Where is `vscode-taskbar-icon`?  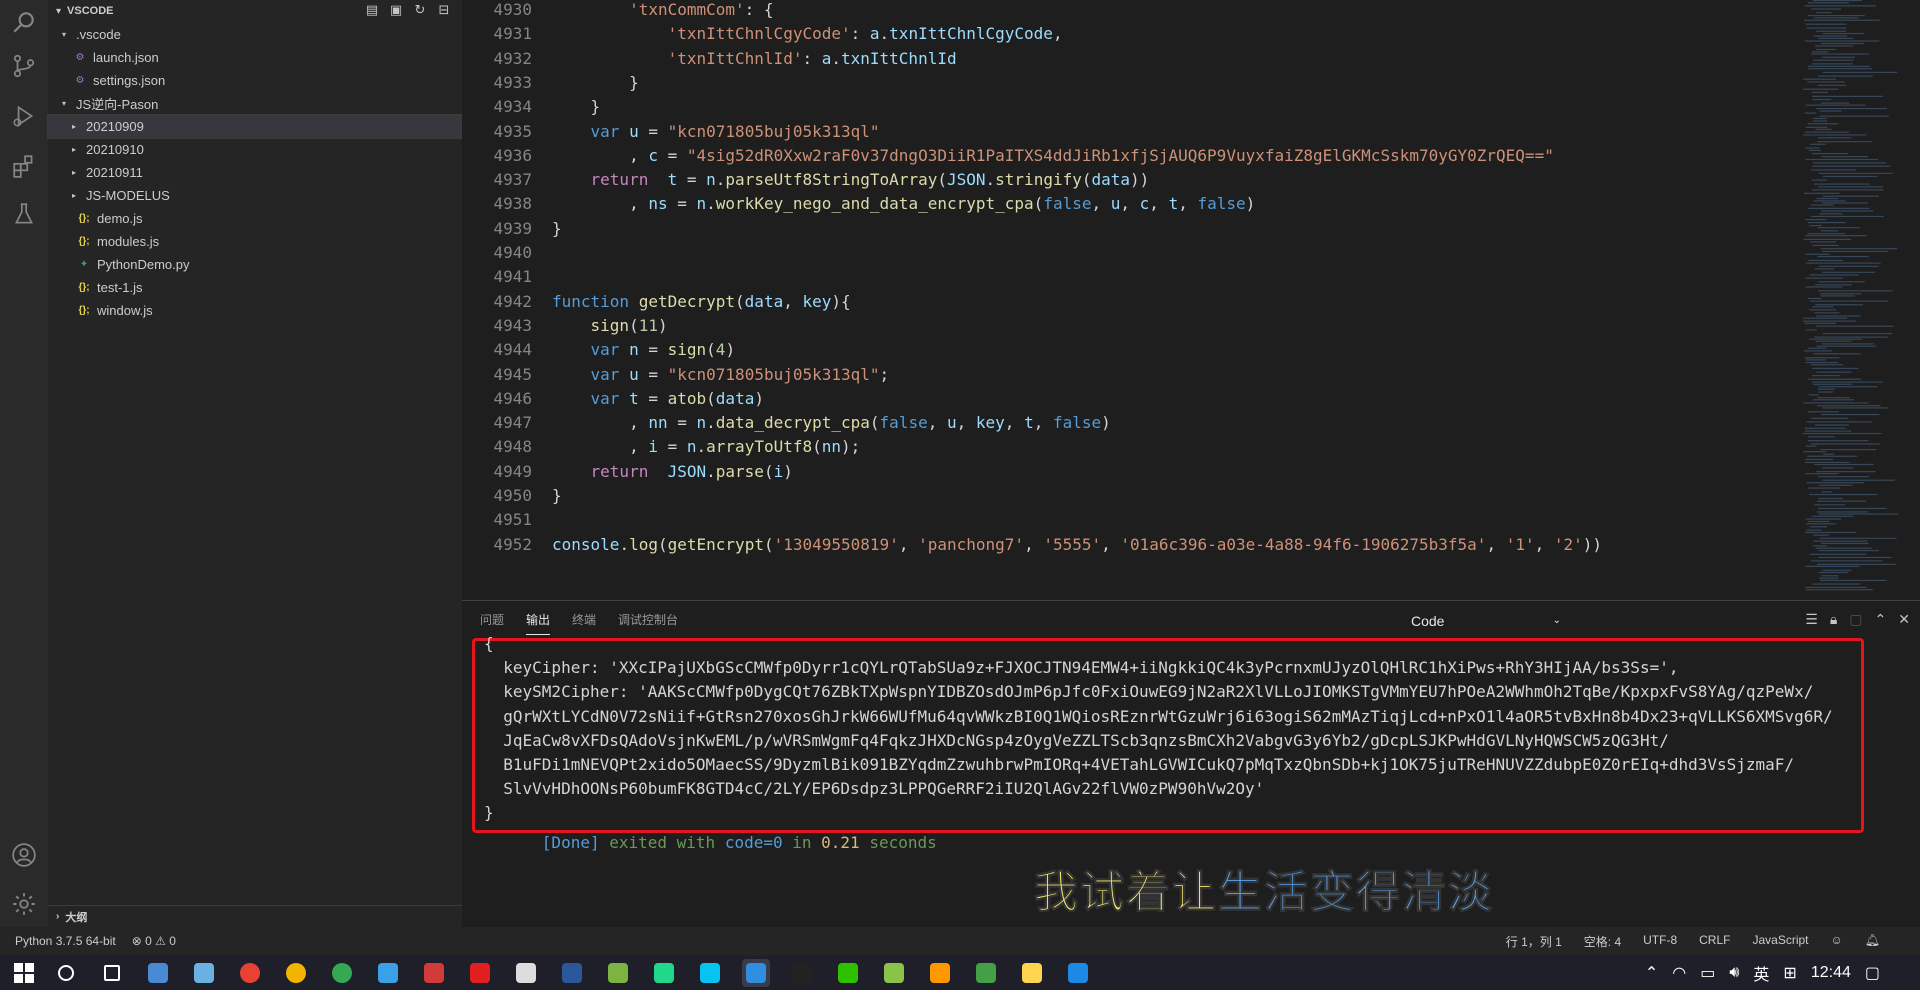
vscode-taskbar-icon is located at coordinates (756, 973).